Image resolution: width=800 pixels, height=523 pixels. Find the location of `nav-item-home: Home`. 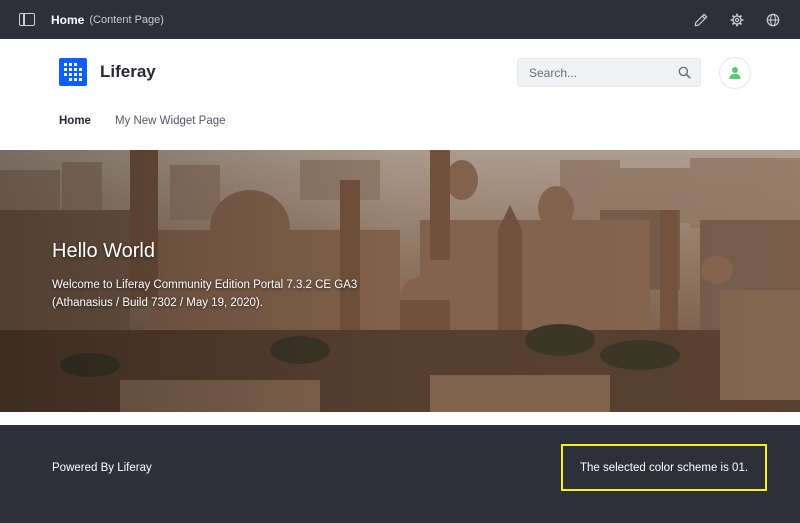

nav-item-home: Home is located at coordinates (75, 121).